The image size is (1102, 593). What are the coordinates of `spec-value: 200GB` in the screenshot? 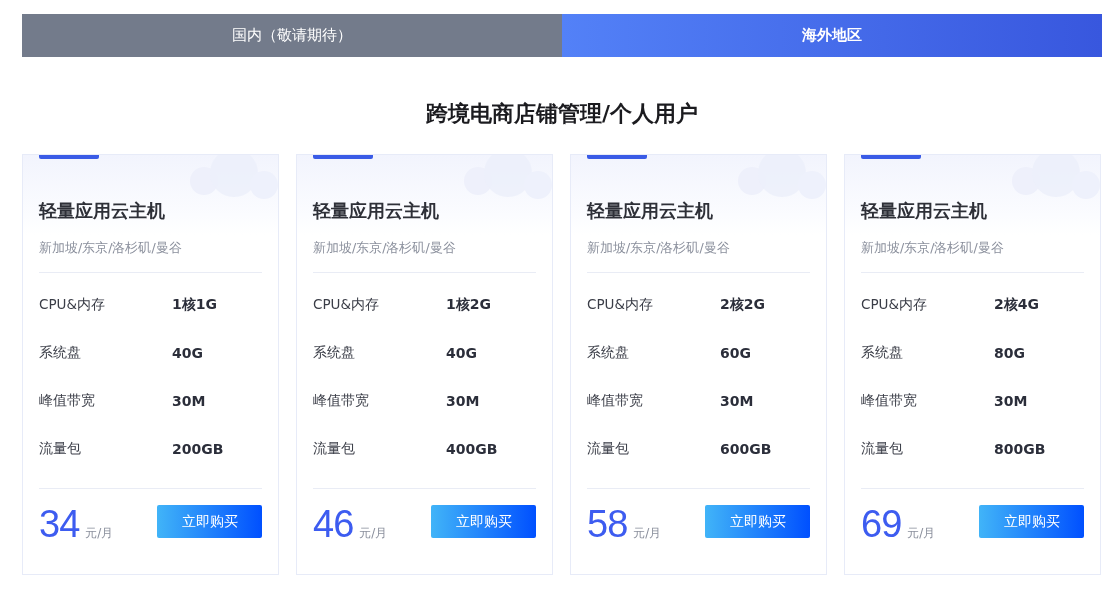 It's located at (198, 449).